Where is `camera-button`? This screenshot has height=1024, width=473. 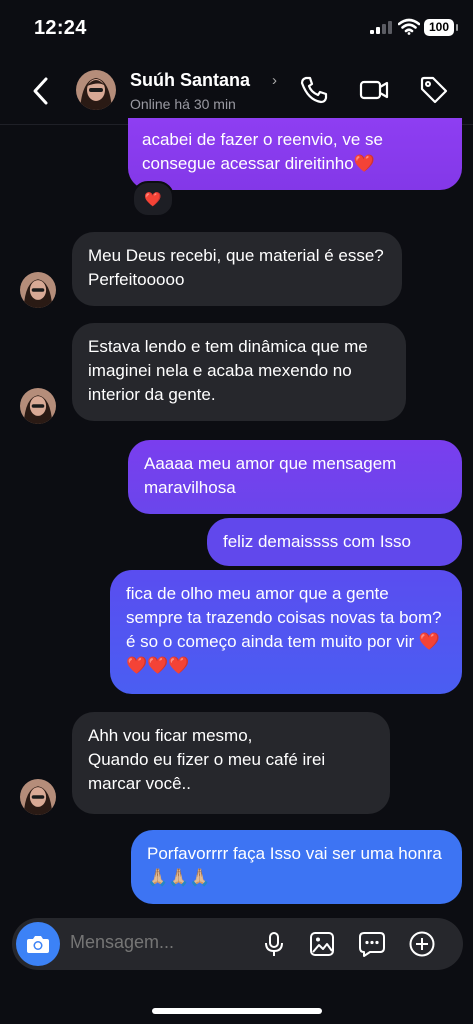 camera-button is located at coordinates (38, 944).